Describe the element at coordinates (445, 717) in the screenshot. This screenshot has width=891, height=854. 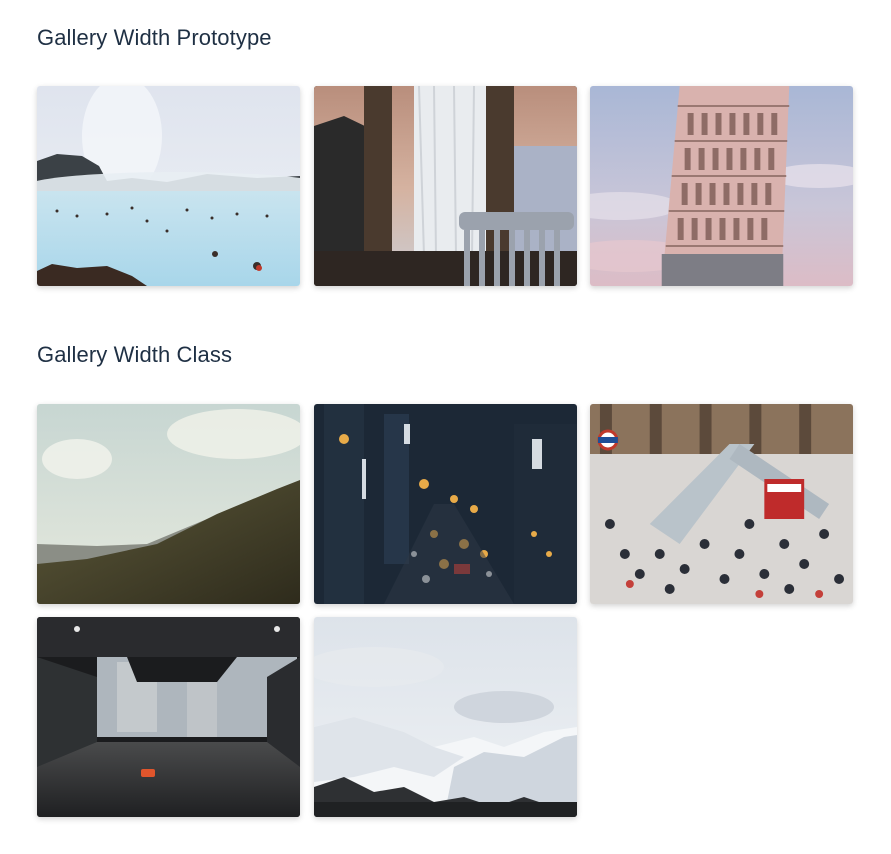
I see `snowy-mountains-photo` at that location.